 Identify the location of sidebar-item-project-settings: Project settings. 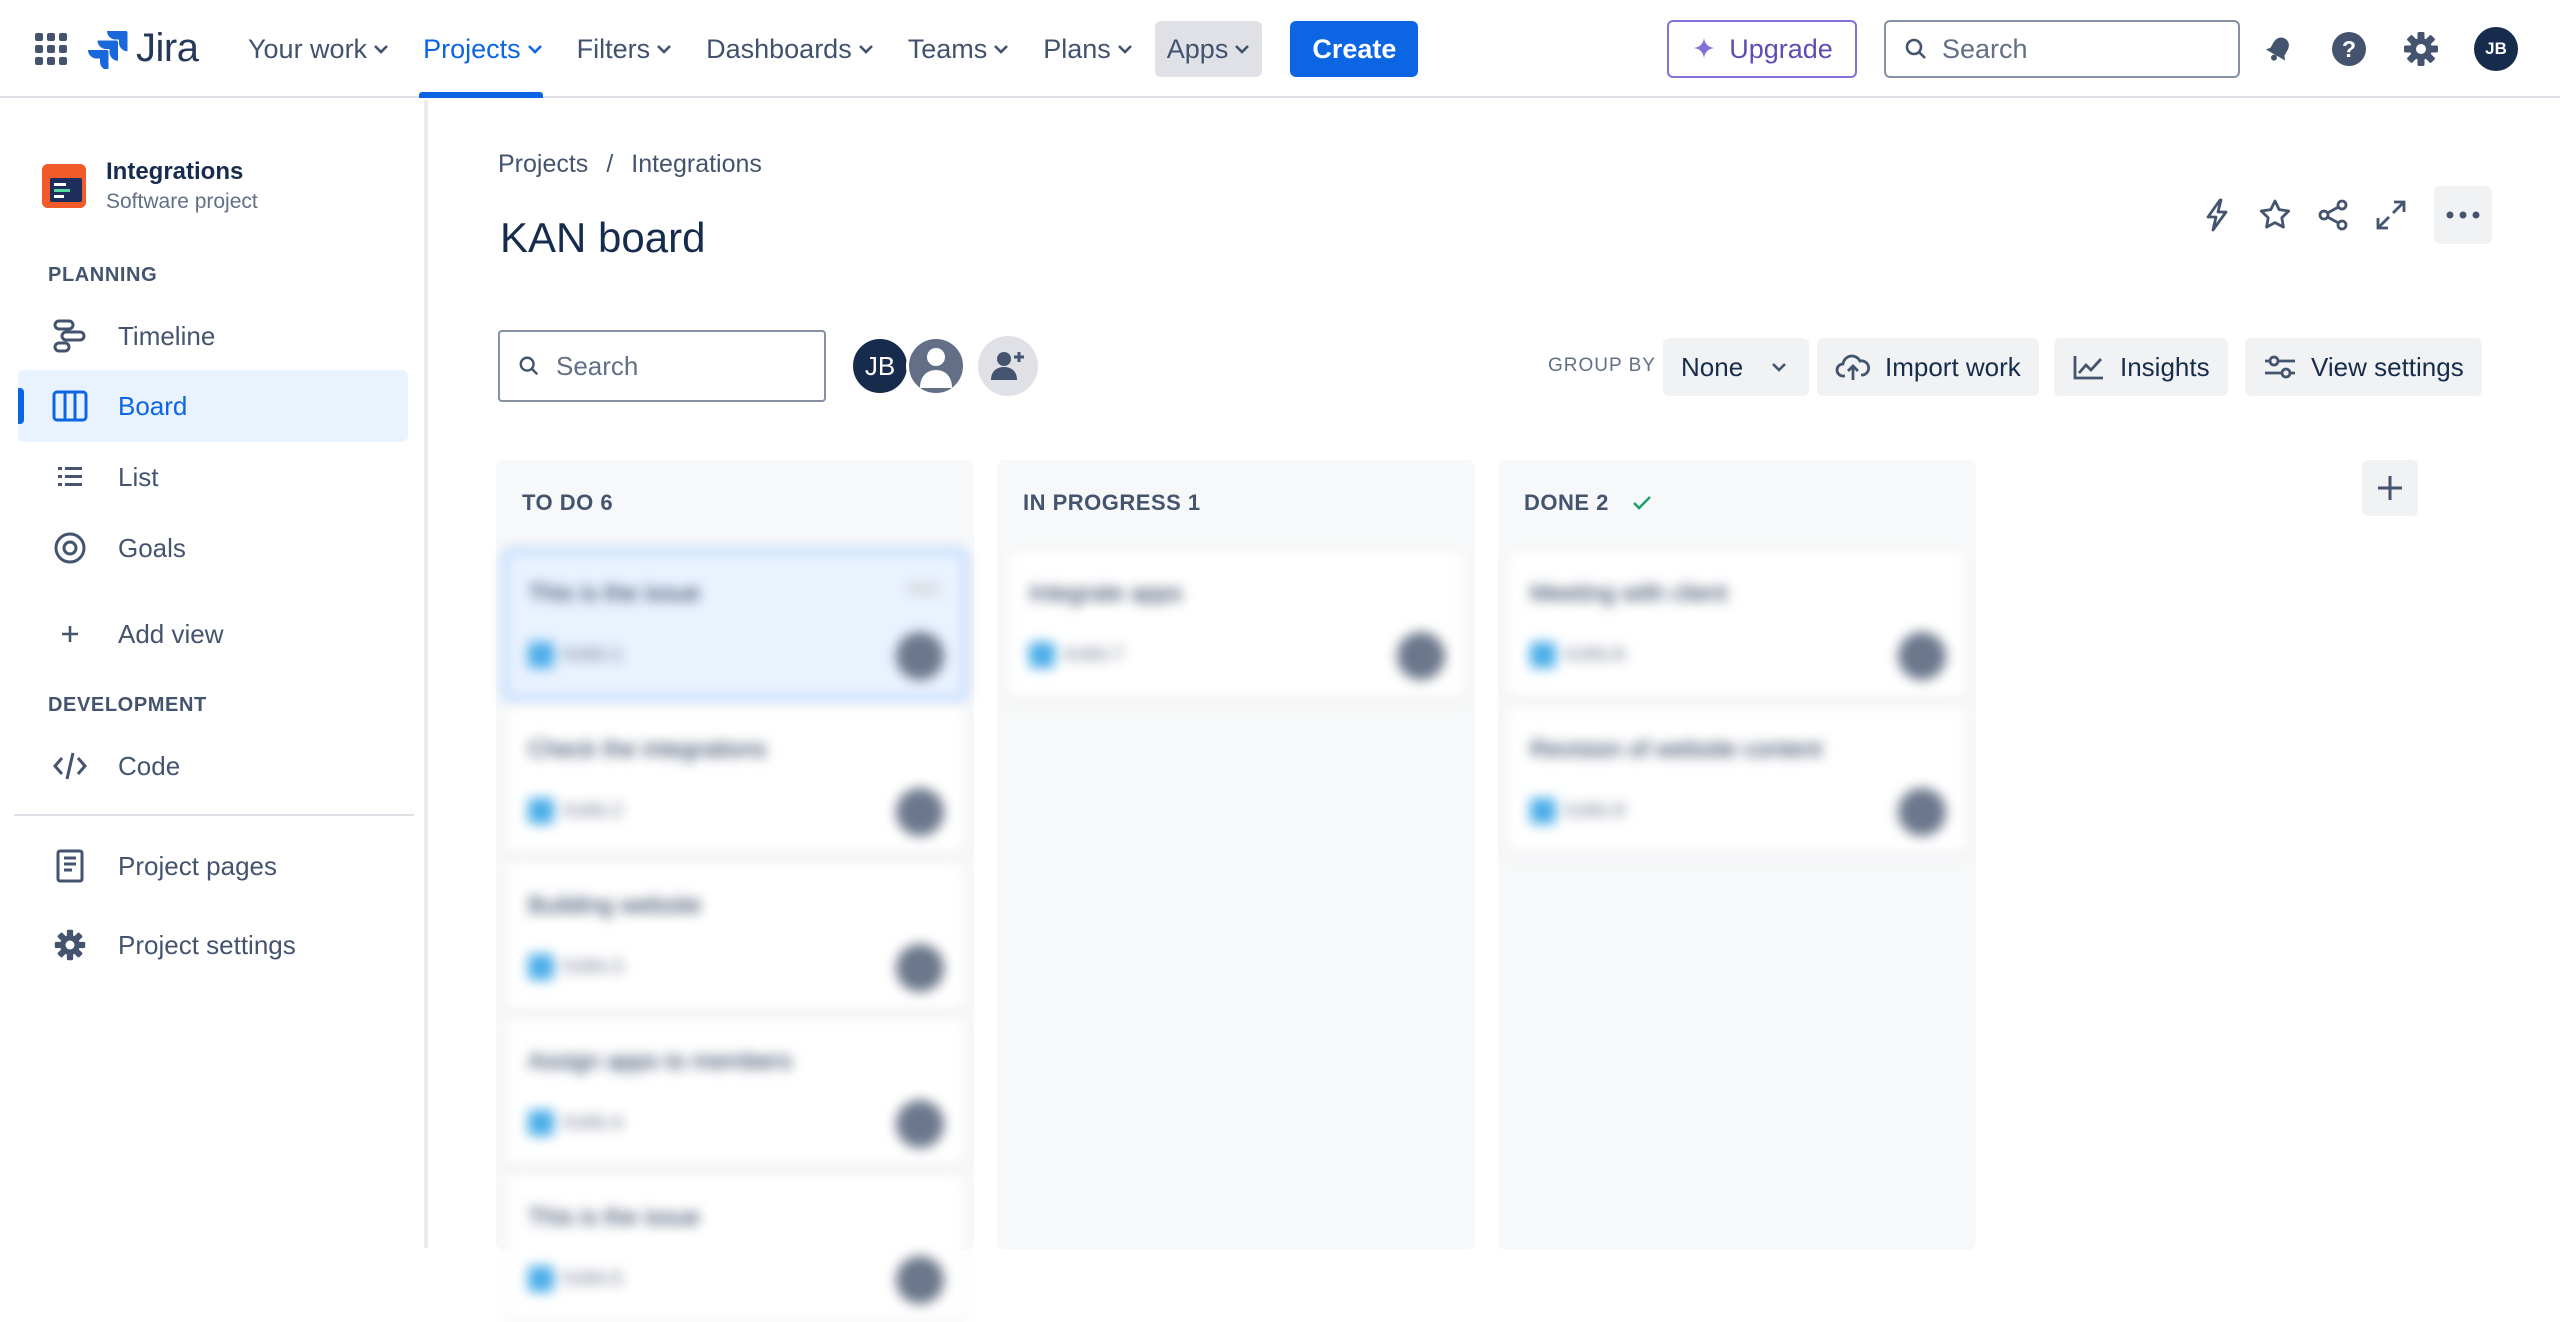
(213, 945).